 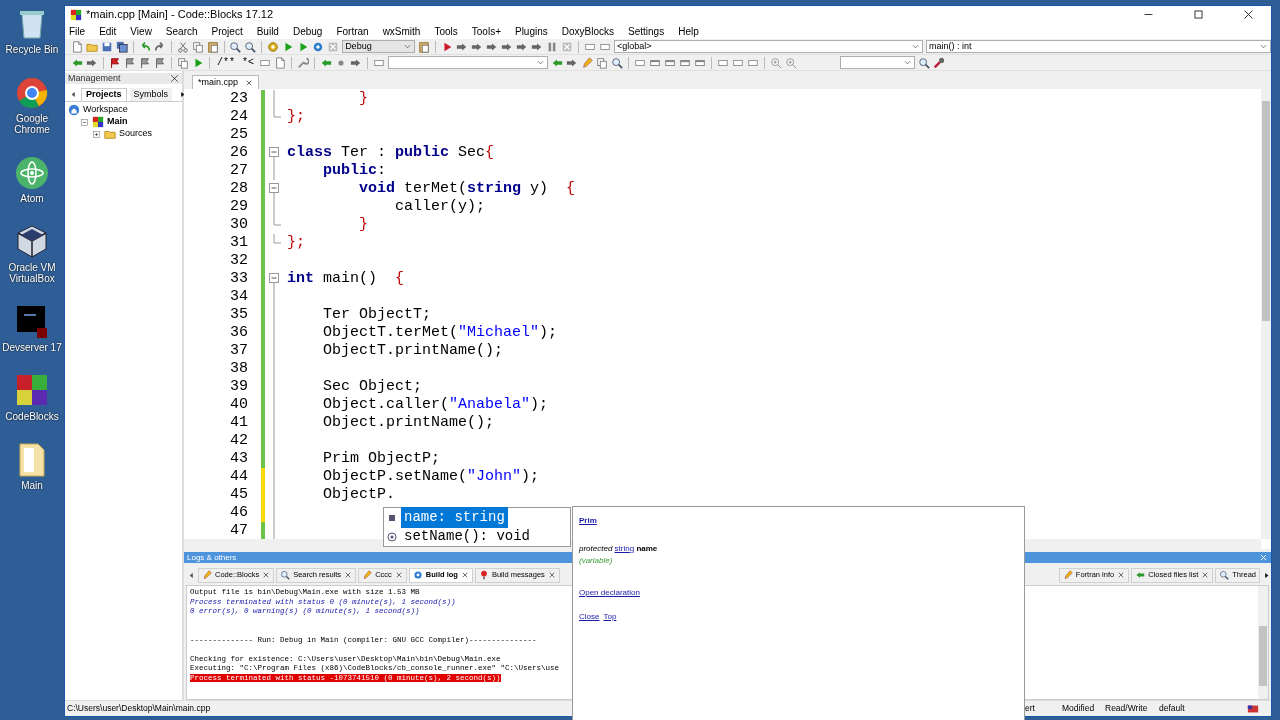 What do you see at coordinates (379, 46) in the screenshot?
I see `dropdown: Debug` at bounding box center [379, 46].